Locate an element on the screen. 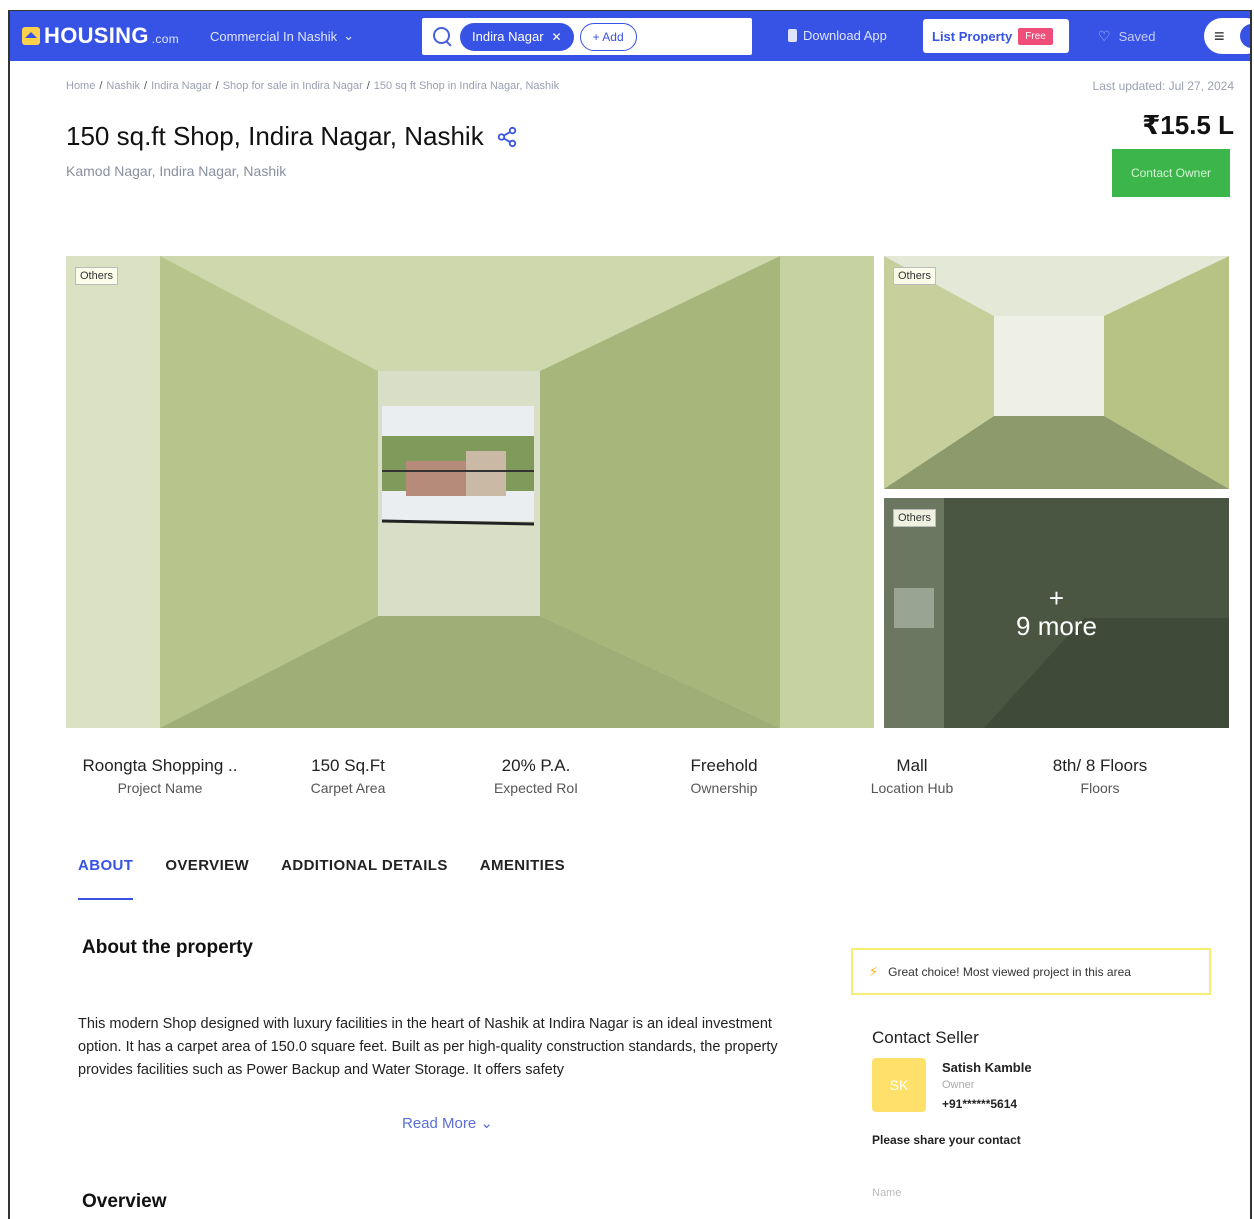 The width and height of the screenshot is (1254, 1219). seller-phone: +91******5614 is located at coordinates (979, 1104).